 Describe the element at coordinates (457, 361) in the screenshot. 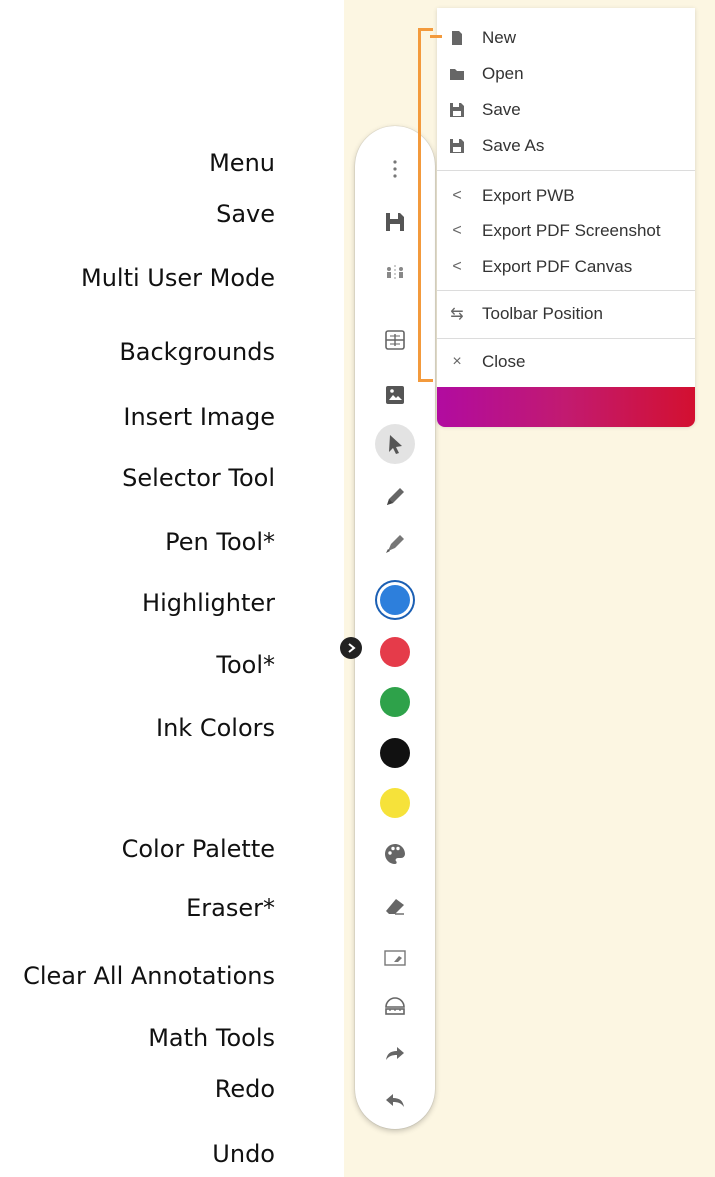

I see `close-icon: ×` at that location.